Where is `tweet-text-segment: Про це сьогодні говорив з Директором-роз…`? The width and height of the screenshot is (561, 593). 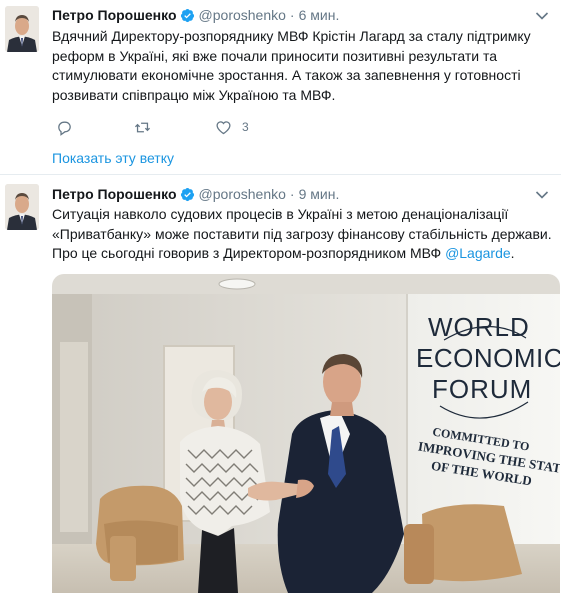 tweet-text-segment: Про це сьогодні говорив з Директором-роз… is located at coordinates (249, 253).